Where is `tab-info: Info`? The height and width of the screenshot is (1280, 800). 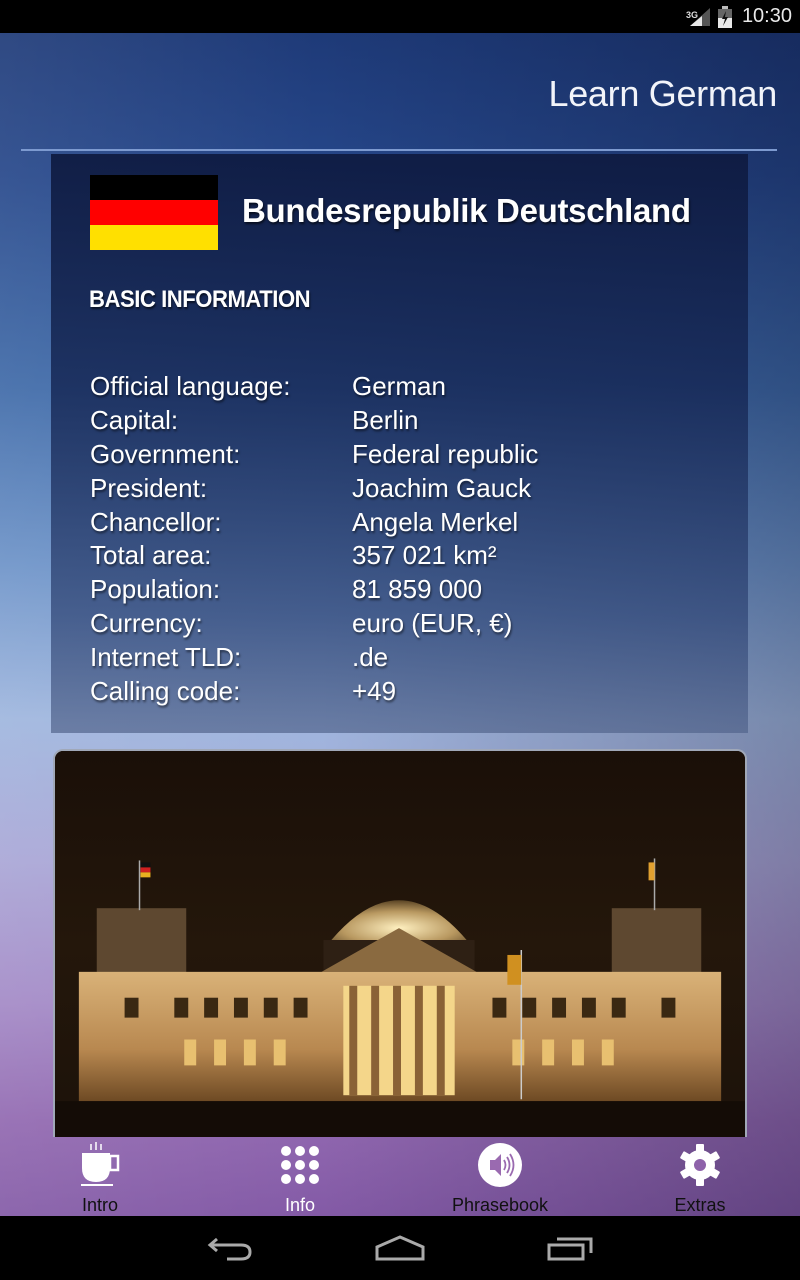 tab-info: Info is located at coordinates (300, 1176).